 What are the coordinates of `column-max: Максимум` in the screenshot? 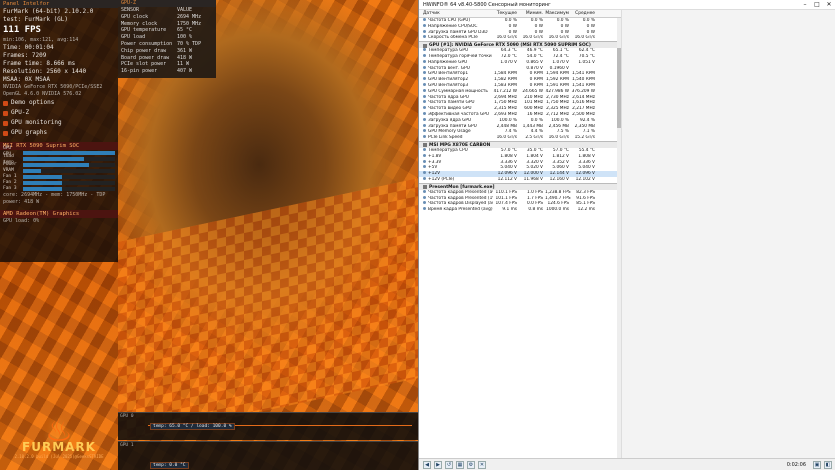 It's located at (558, 13).